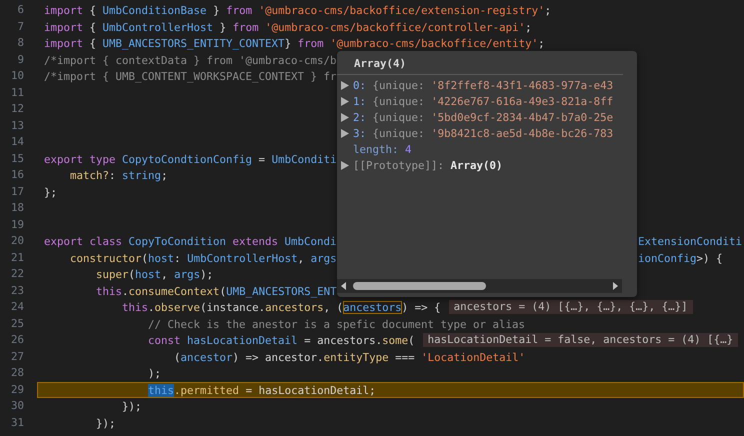 This screenshot has height=436, width=744. I want to click on line-number: 6, so click(20, 10).